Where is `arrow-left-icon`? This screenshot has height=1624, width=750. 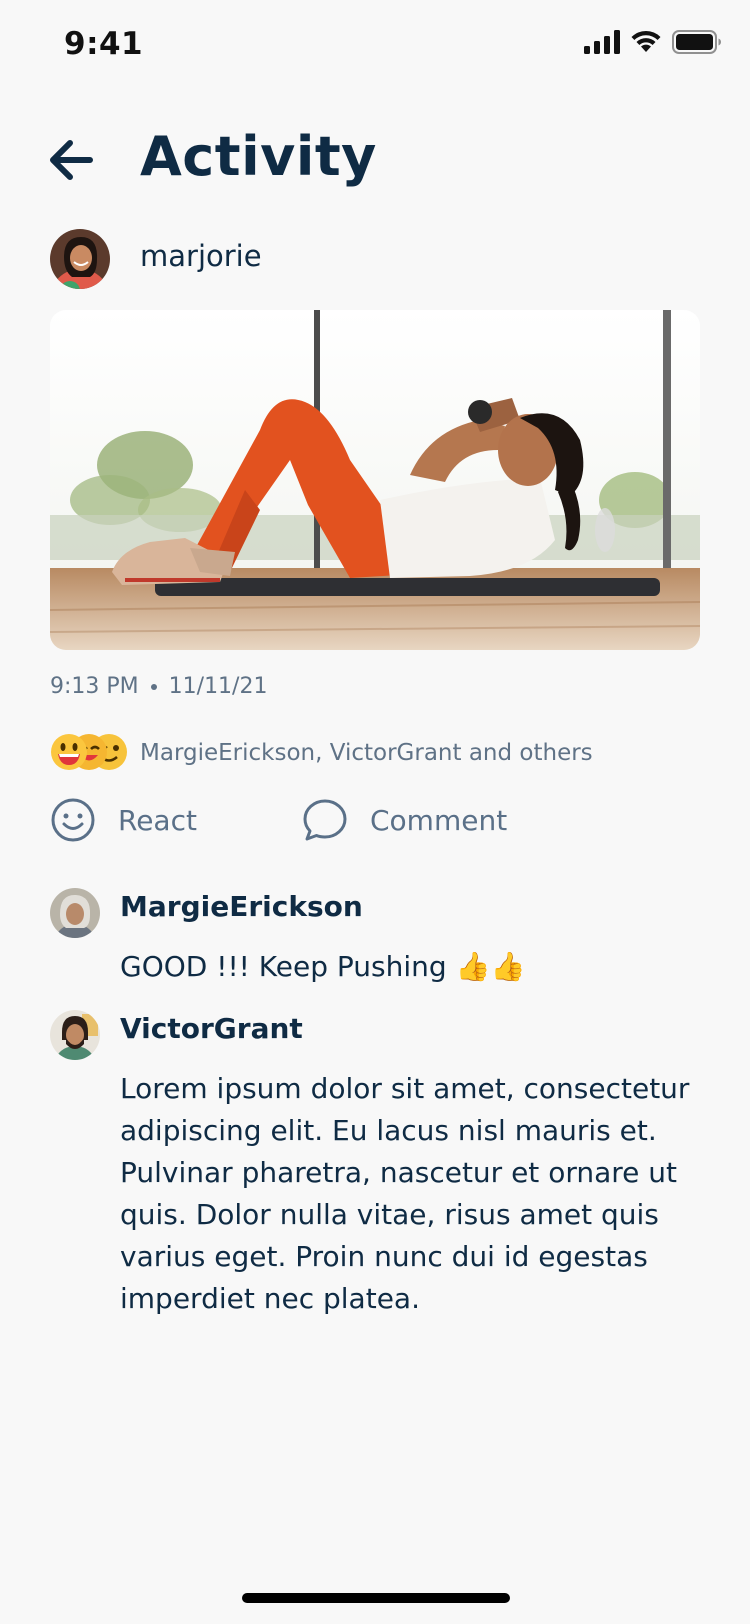
arrow-left-icon is located at coordinates (71, 160).